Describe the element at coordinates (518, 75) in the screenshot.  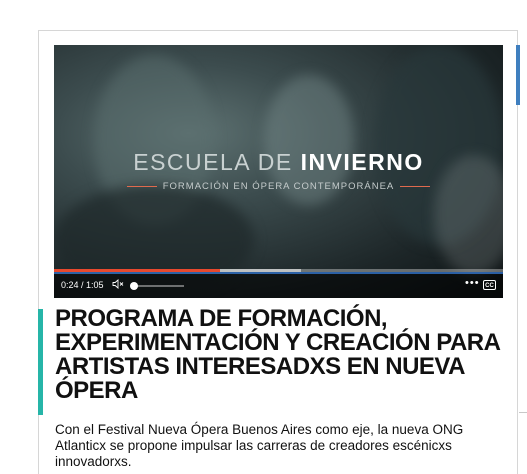
I see `adjacent-card-accent` at that location.